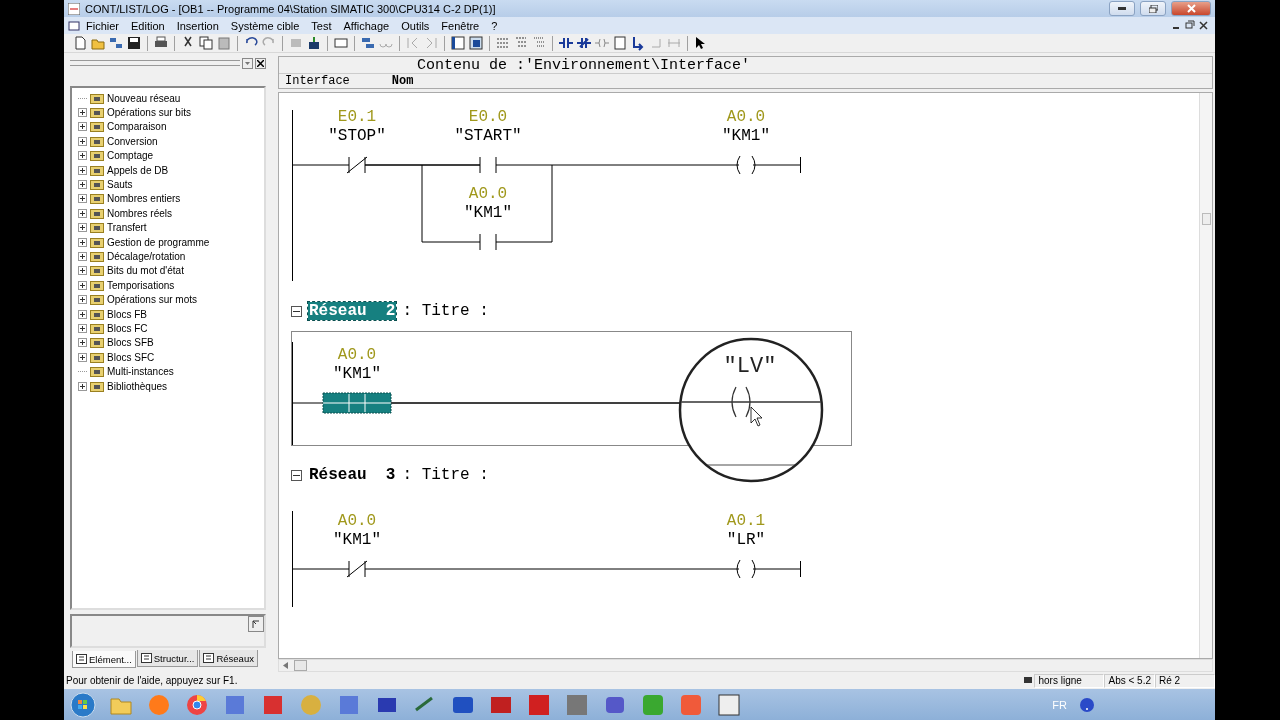 The image size is (1280, 720). Describe the element at coordinates (317, 81) in the screenshot. I see `tree-item: Interface` at that location.